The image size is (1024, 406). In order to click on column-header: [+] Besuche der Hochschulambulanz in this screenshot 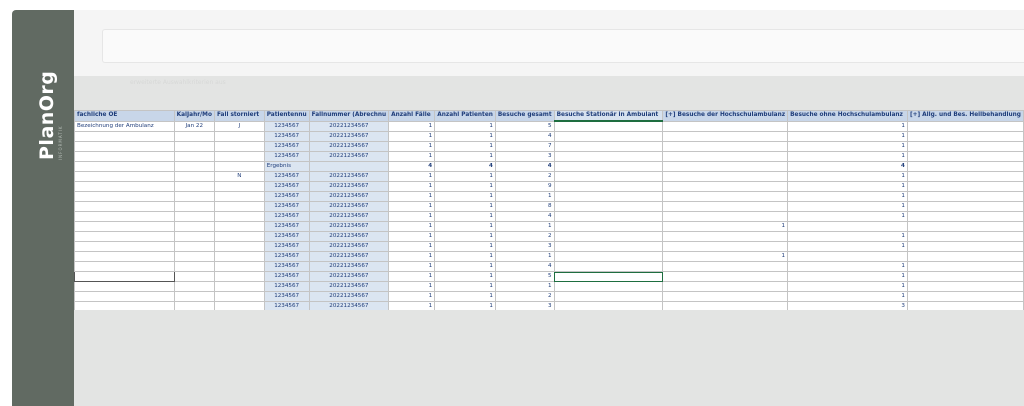, I will do `click(725, 116)`.